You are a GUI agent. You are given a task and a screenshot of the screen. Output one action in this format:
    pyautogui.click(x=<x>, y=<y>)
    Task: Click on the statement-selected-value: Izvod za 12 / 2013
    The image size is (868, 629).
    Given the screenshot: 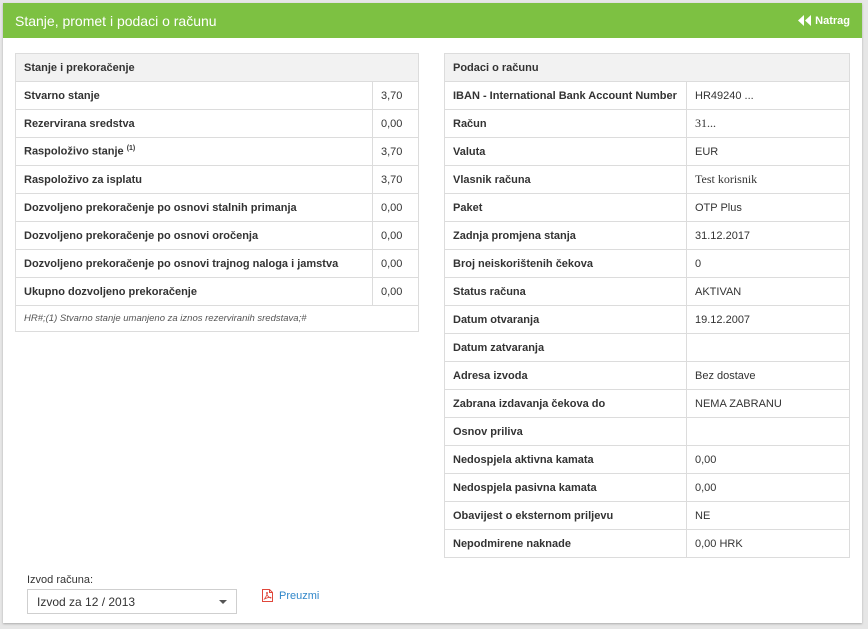 What is the action you would take?
    pyautogui.click(x=86, y=601)
    